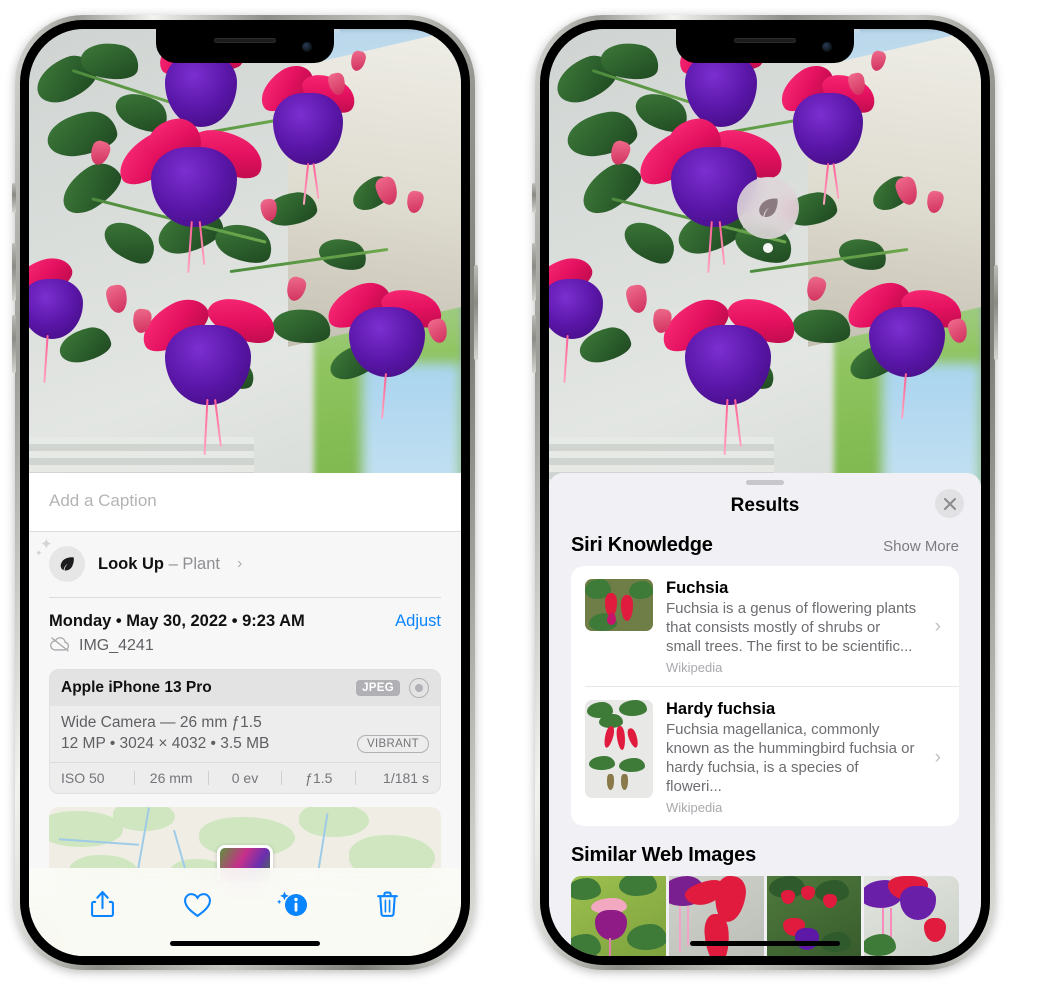 The height and width of the screenshot is (985, 1055). I want to click on date-row: Monday • May 30, 2022 • 9:23 AM Adjust, so click(245, 615).